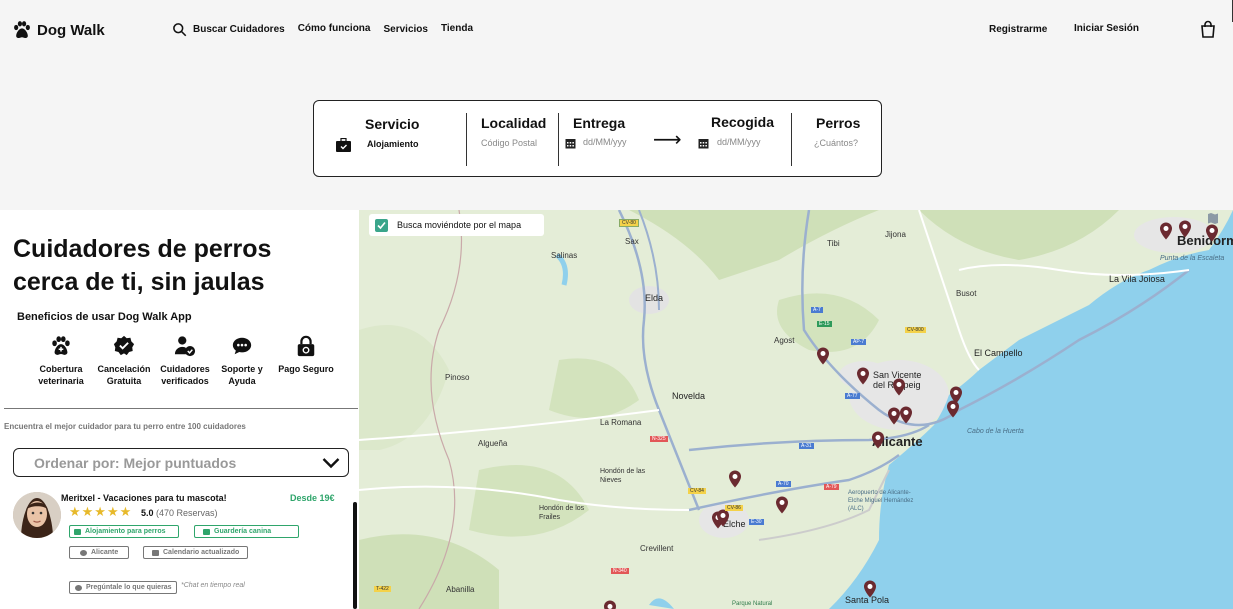 Image resolution: width=1233 pixels, height=609 pixels. I want to click on chat-bubble-icon, so click(242, 346).